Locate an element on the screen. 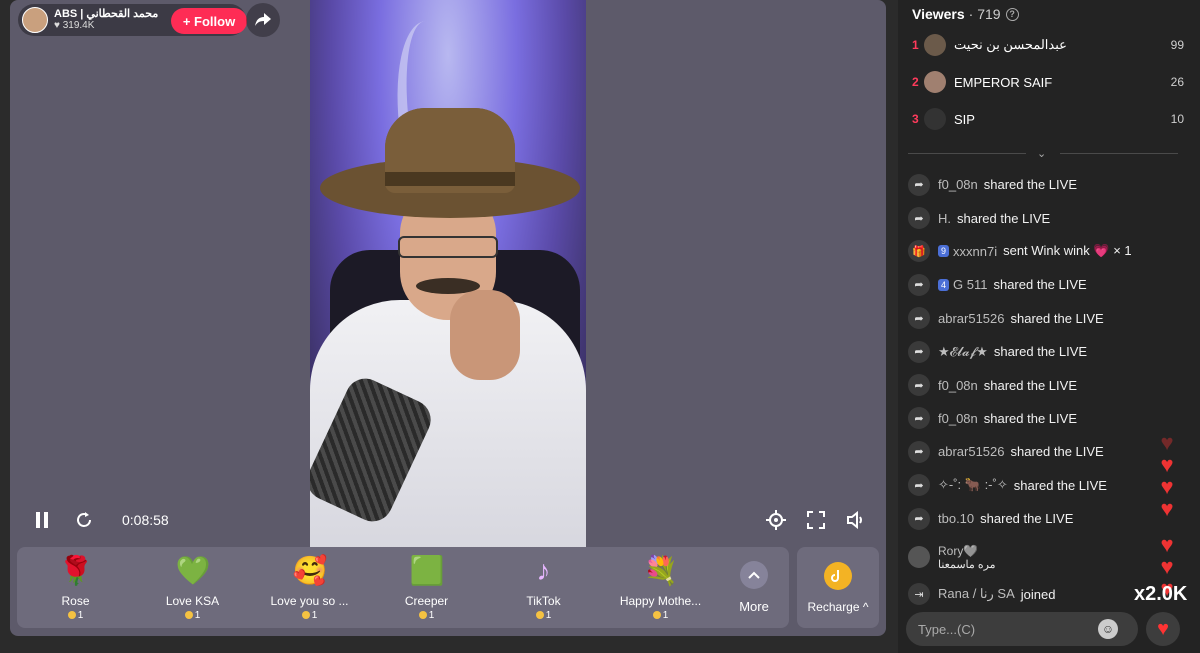  volume-icon is located at coordinates (854, 520).